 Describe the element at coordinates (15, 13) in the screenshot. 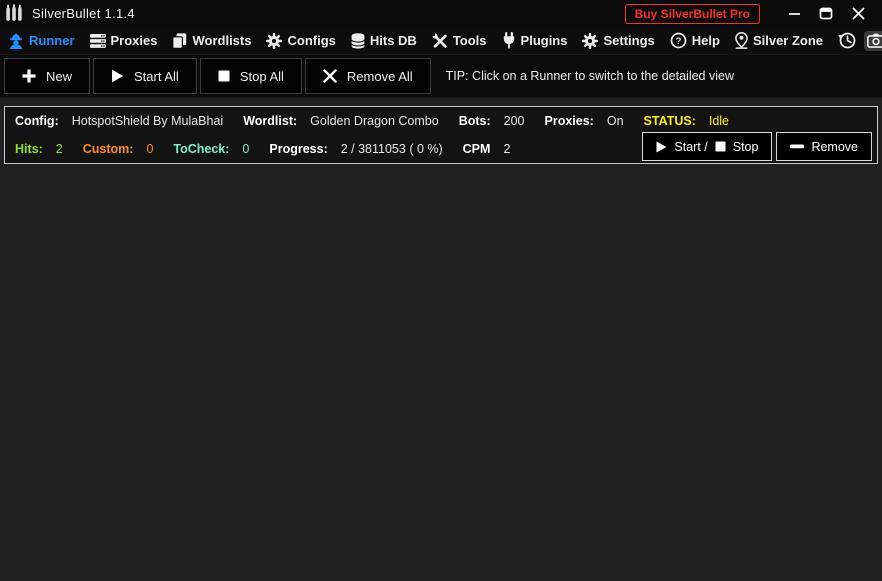

I see `app-logo-bullets-icon` at that location.